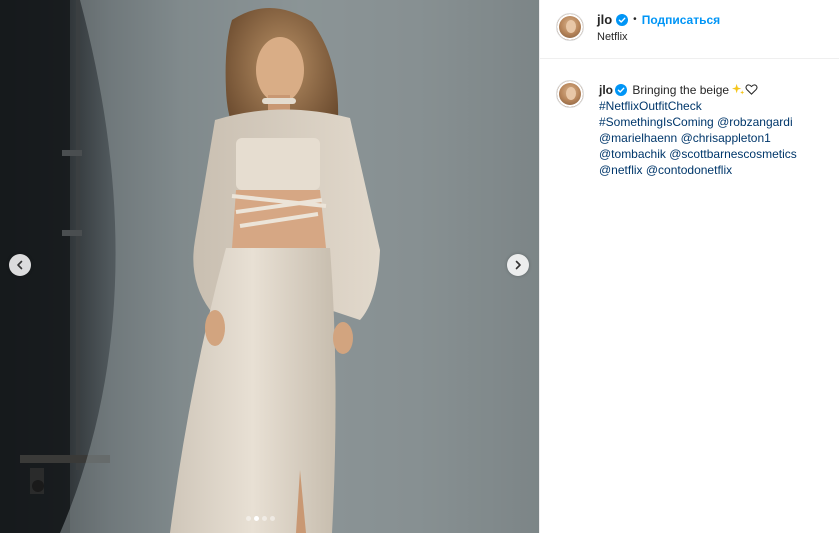 This screenshot has width=839, height=533. Describe the element at coordinates (726, 138) in the screenshot. I see `mention-link: @chrisappleton1` at that location.